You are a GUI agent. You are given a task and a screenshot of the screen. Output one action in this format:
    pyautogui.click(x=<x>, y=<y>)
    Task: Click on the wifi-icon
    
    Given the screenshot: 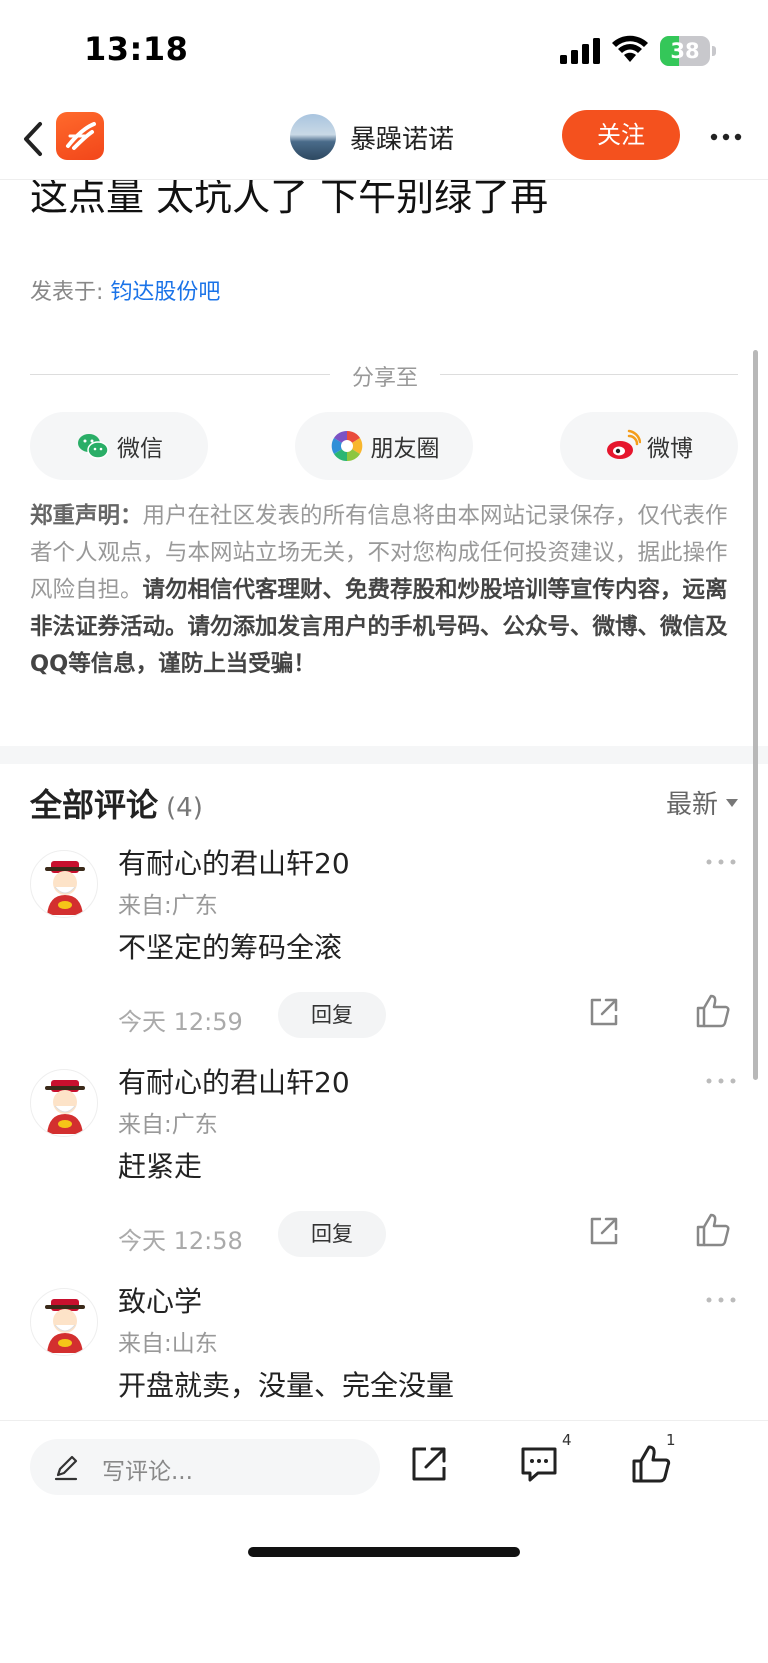 What is the action you would take?
    pyautogui.click(x=630, y=48)
    